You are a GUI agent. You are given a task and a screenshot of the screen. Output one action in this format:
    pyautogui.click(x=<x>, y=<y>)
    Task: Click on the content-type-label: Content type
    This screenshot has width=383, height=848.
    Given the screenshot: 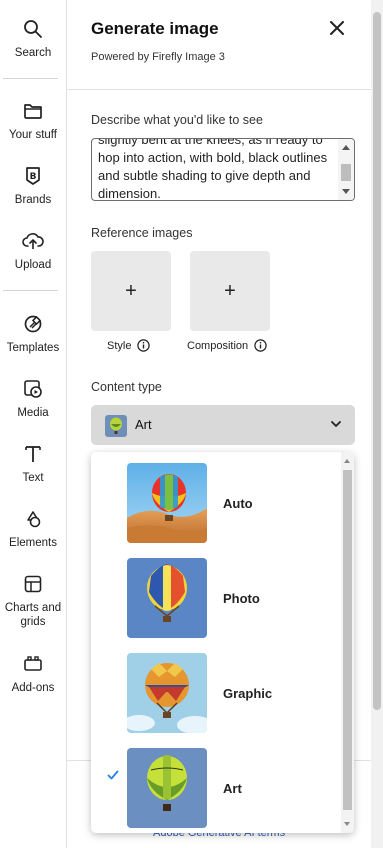 What is the action you would take?
    pyautogui.click(x=126, y=387)
    